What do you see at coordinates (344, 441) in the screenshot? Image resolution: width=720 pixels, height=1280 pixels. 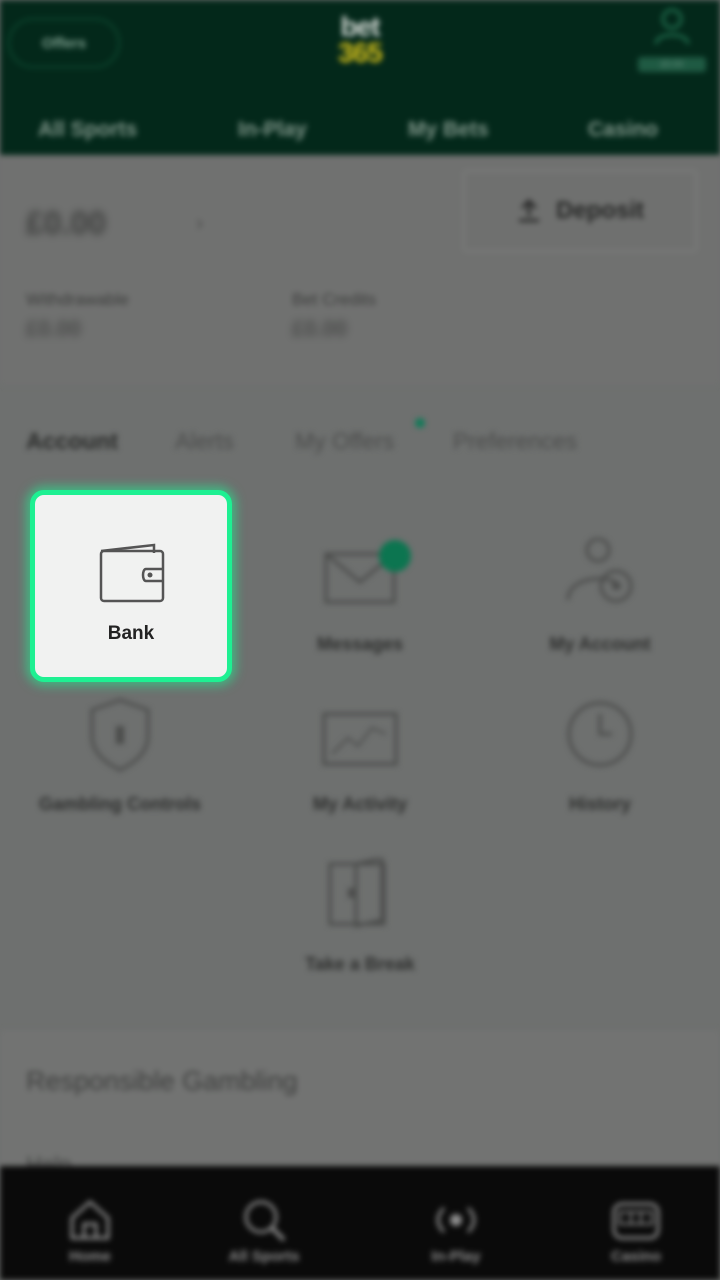 I see `tab-my-offers: My Offers` at bounding box center [344, 441].